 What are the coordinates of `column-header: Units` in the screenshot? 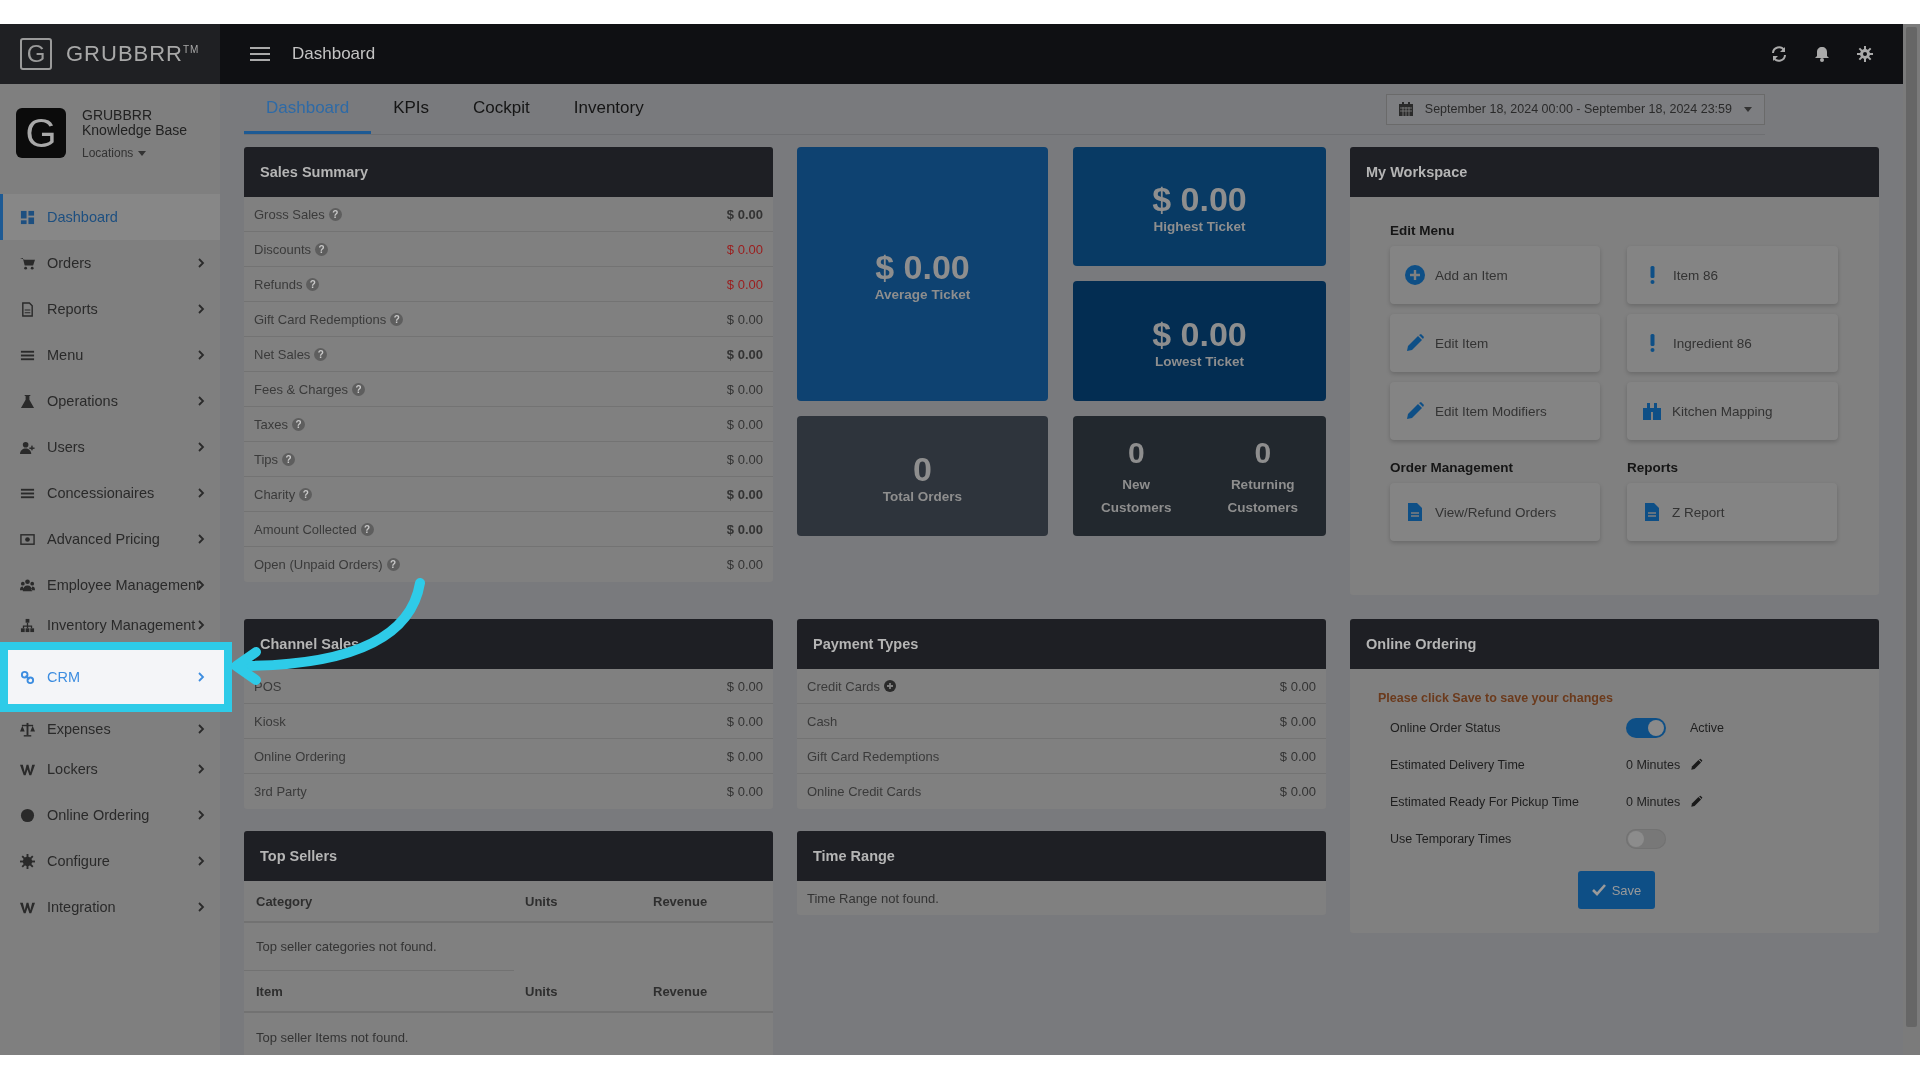 It's located at (542, 901).